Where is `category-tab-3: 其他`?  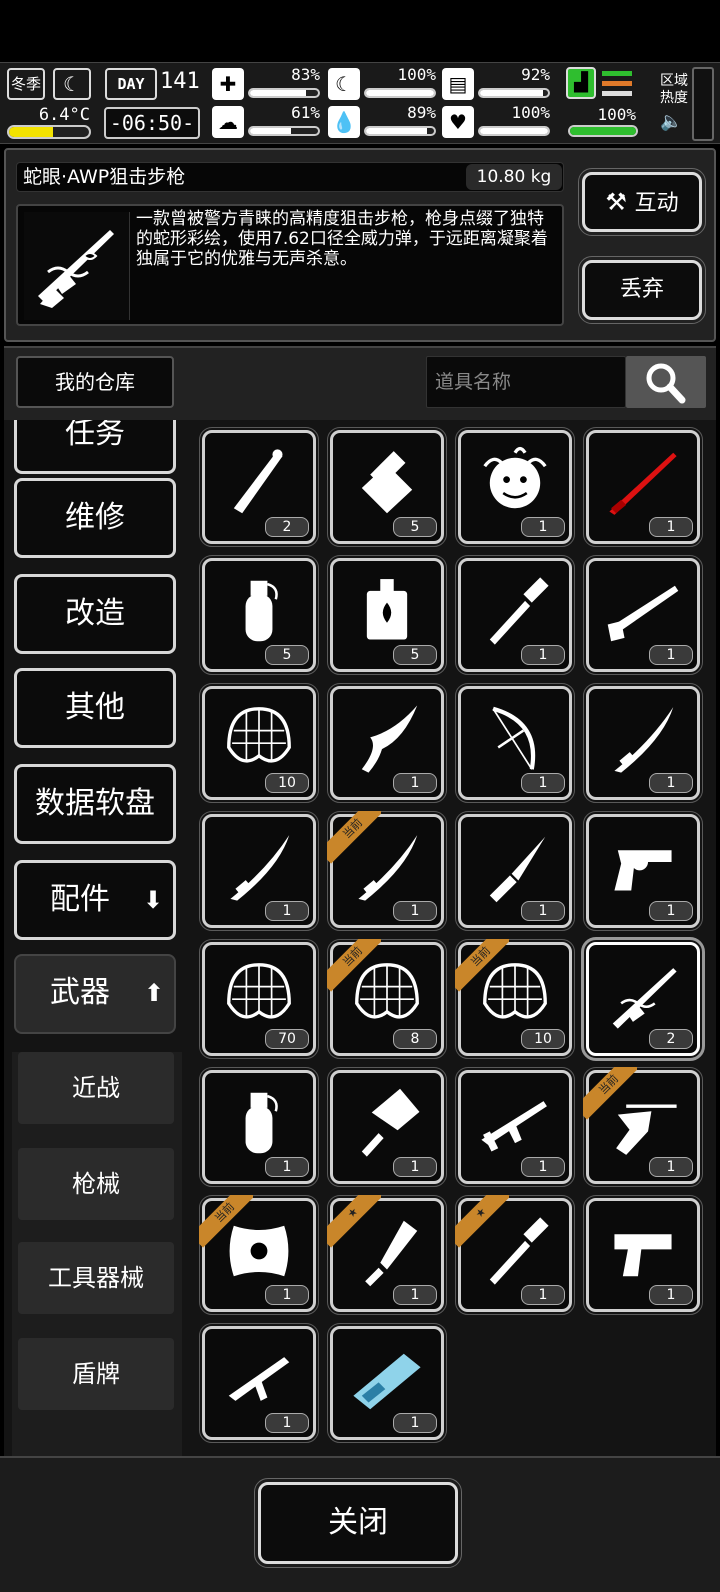 category-tab-3: 其他 is located at coordinates (95, 708).